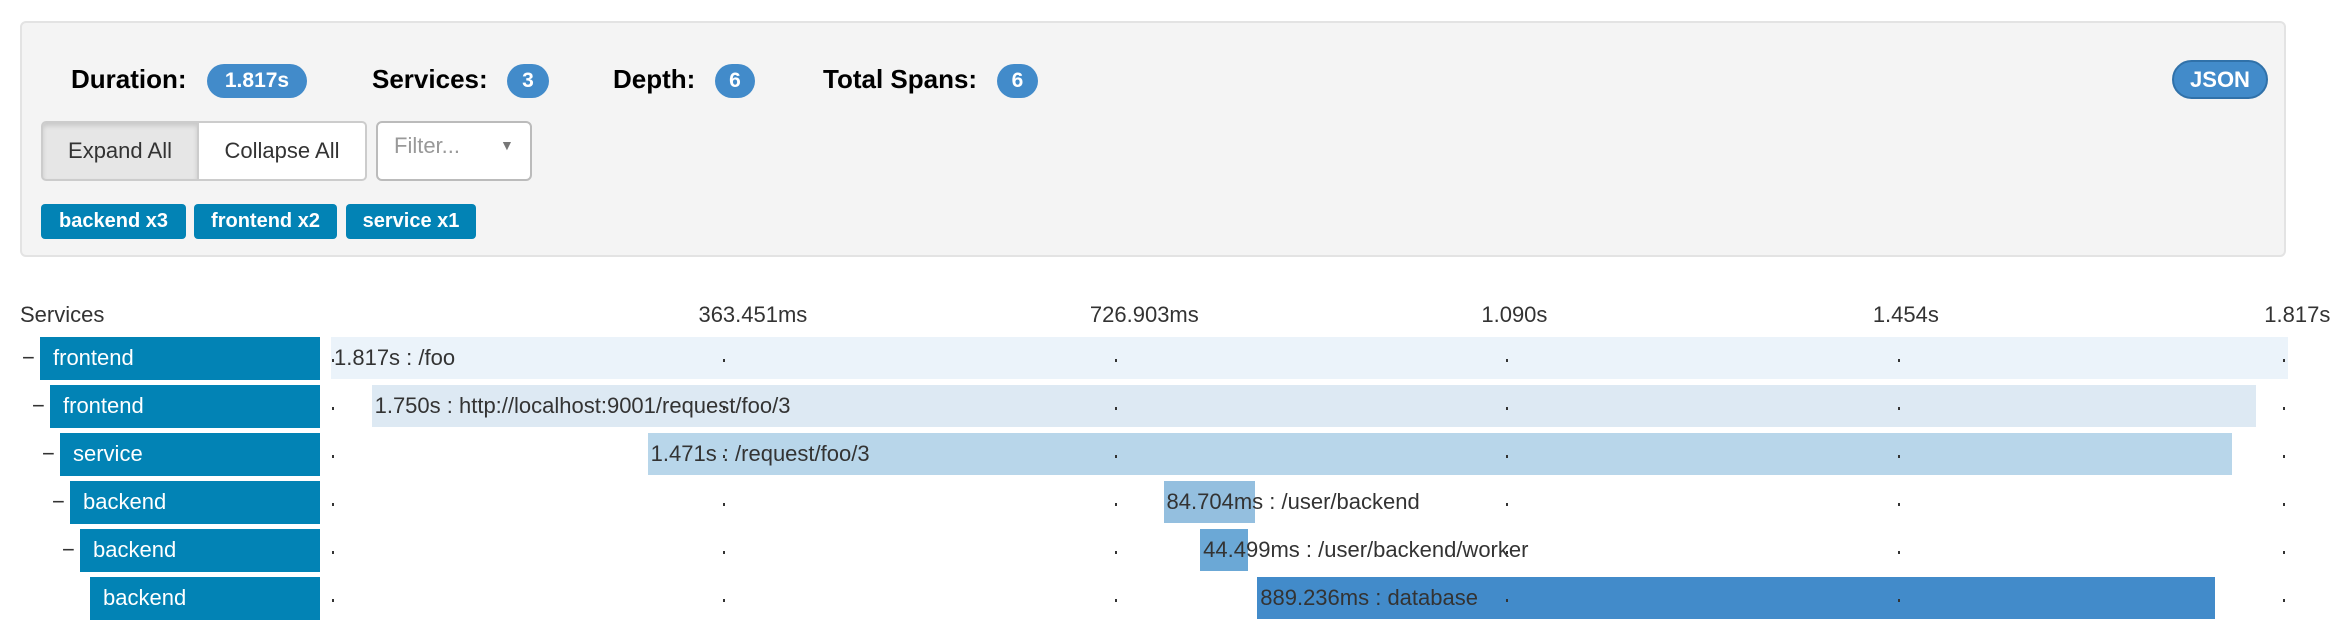 This screenshot has width=2346, height=640. Describe the element at coordinates (1365, 550) in the screenshot. I see `span-label: 44.499ms : /user/backend/worker` at that location.